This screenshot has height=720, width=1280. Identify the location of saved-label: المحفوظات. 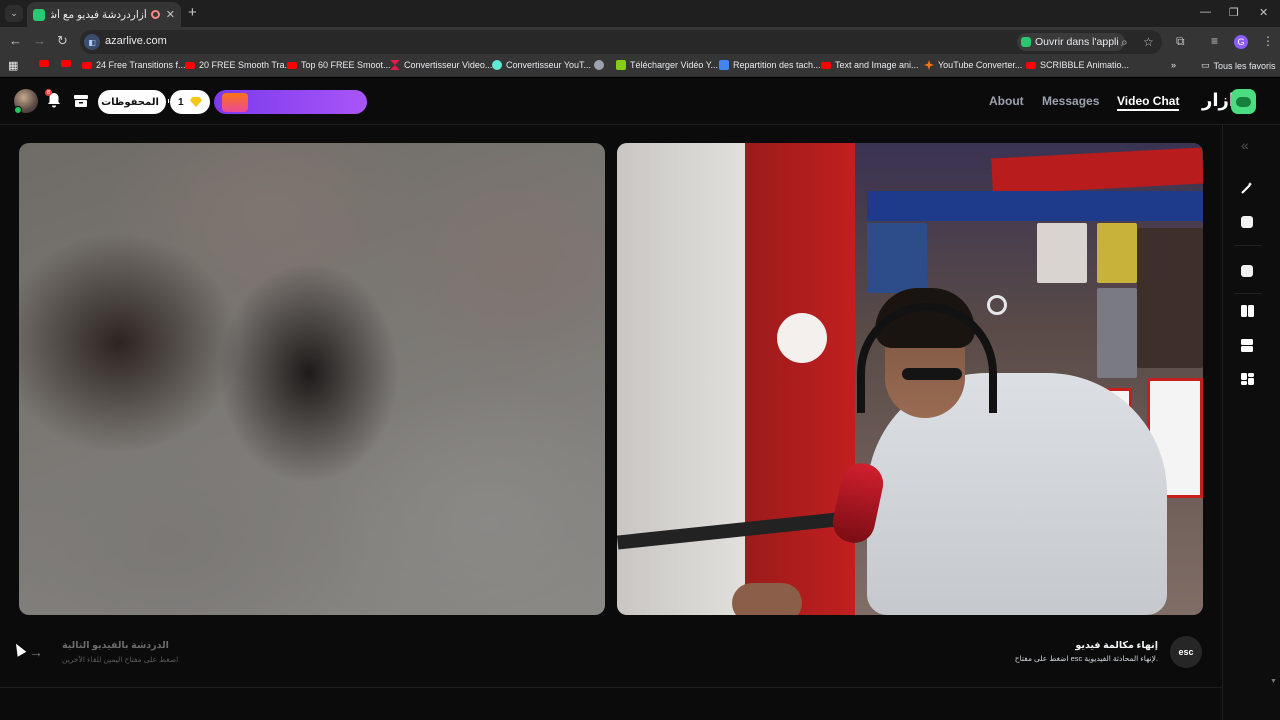
(130, 102).